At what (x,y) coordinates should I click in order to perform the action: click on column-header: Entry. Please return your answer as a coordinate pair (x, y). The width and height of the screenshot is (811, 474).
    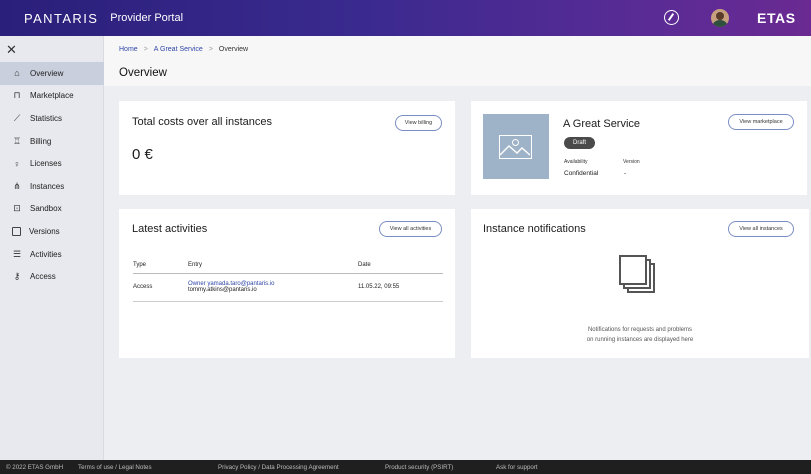
    Looking at the image, I should click on (273, 265).